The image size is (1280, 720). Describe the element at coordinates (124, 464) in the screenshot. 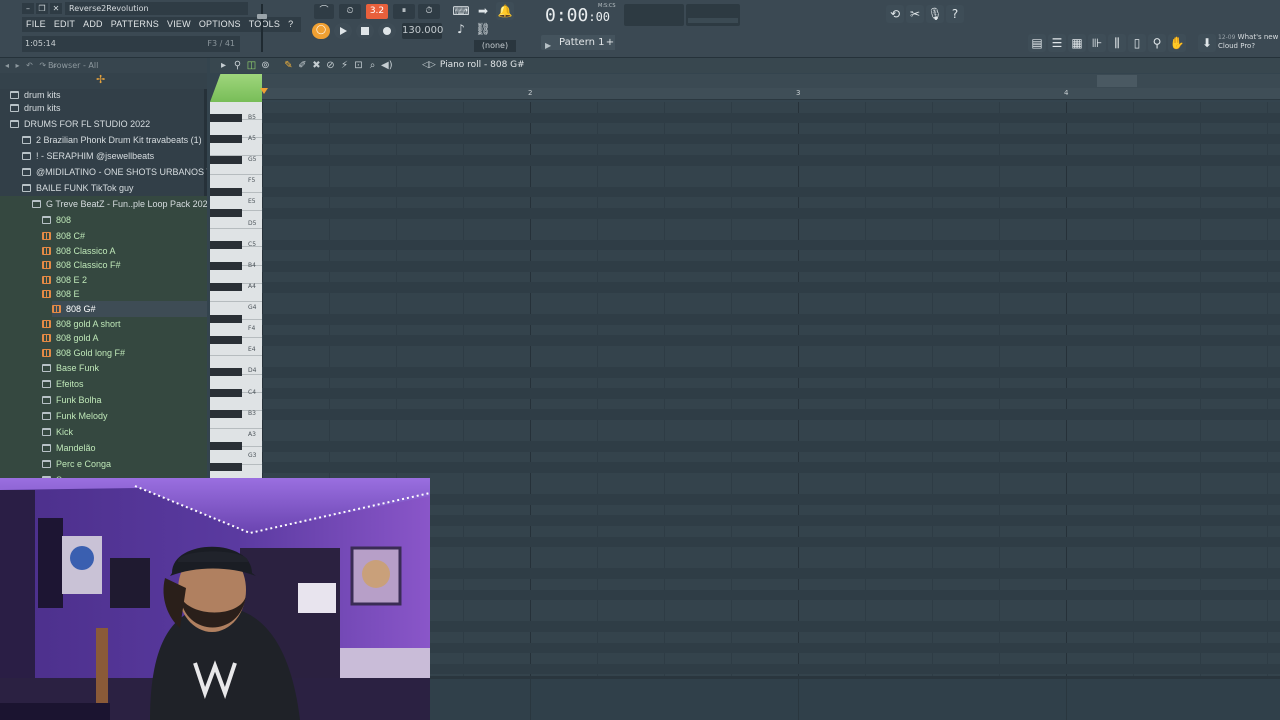

I see `browser-item: Perc e Conga` at that location.